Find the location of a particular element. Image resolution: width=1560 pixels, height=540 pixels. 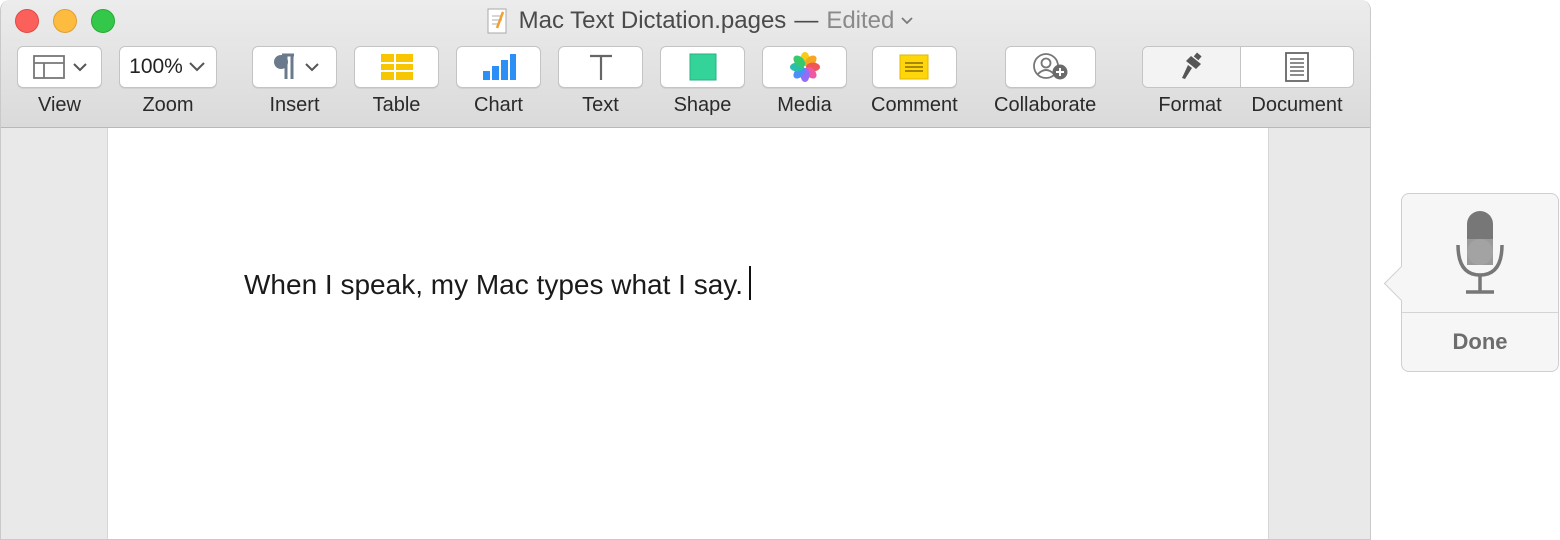

comment-label: Comment is located at coordinates (914, 105).